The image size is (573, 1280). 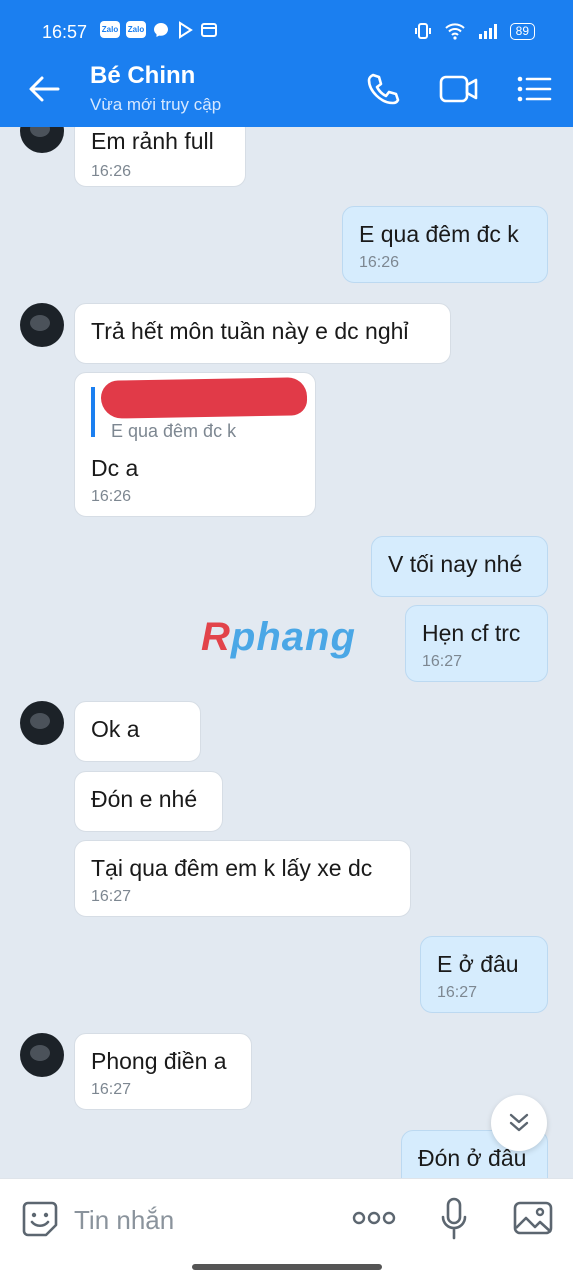 What do you see at coordinates (471, 633) in the screenshot?
I see `message-text: Hẹn cf trc` at bounding box center [471, 633].